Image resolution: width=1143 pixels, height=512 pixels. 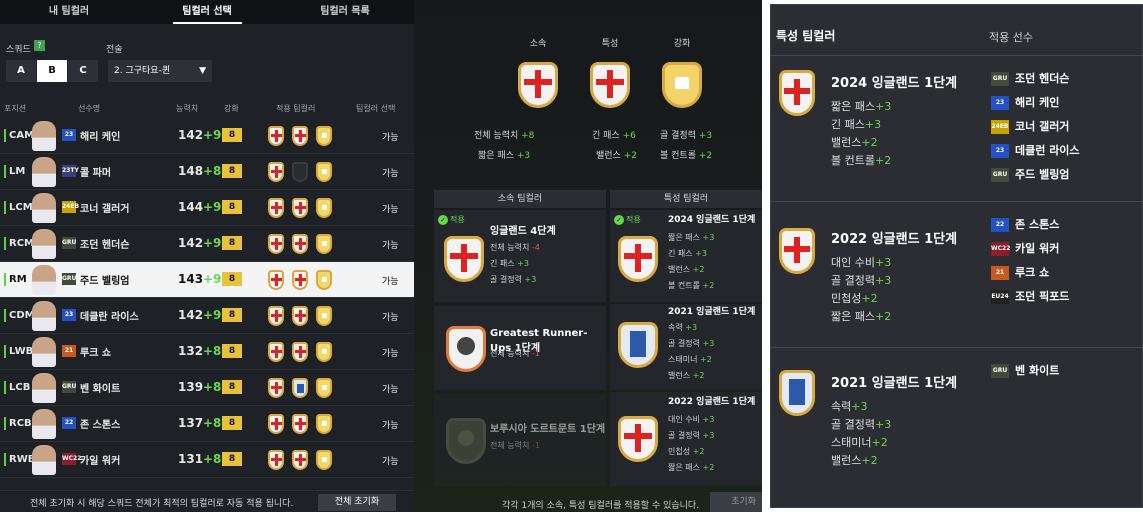 I want to click on ovr-bonus: +8, so click(x=212, y=351).